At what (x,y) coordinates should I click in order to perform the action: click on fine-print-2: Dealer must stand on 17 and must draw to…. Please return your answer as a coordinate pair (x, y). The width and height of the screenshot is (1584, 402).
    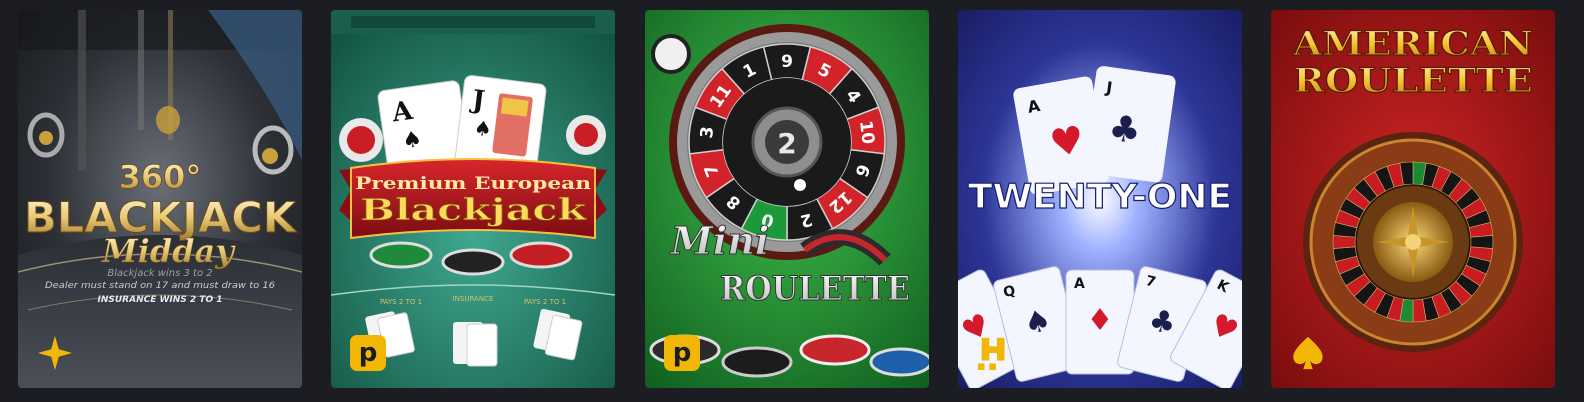
    Looking at the image, I should click on (160, 286).